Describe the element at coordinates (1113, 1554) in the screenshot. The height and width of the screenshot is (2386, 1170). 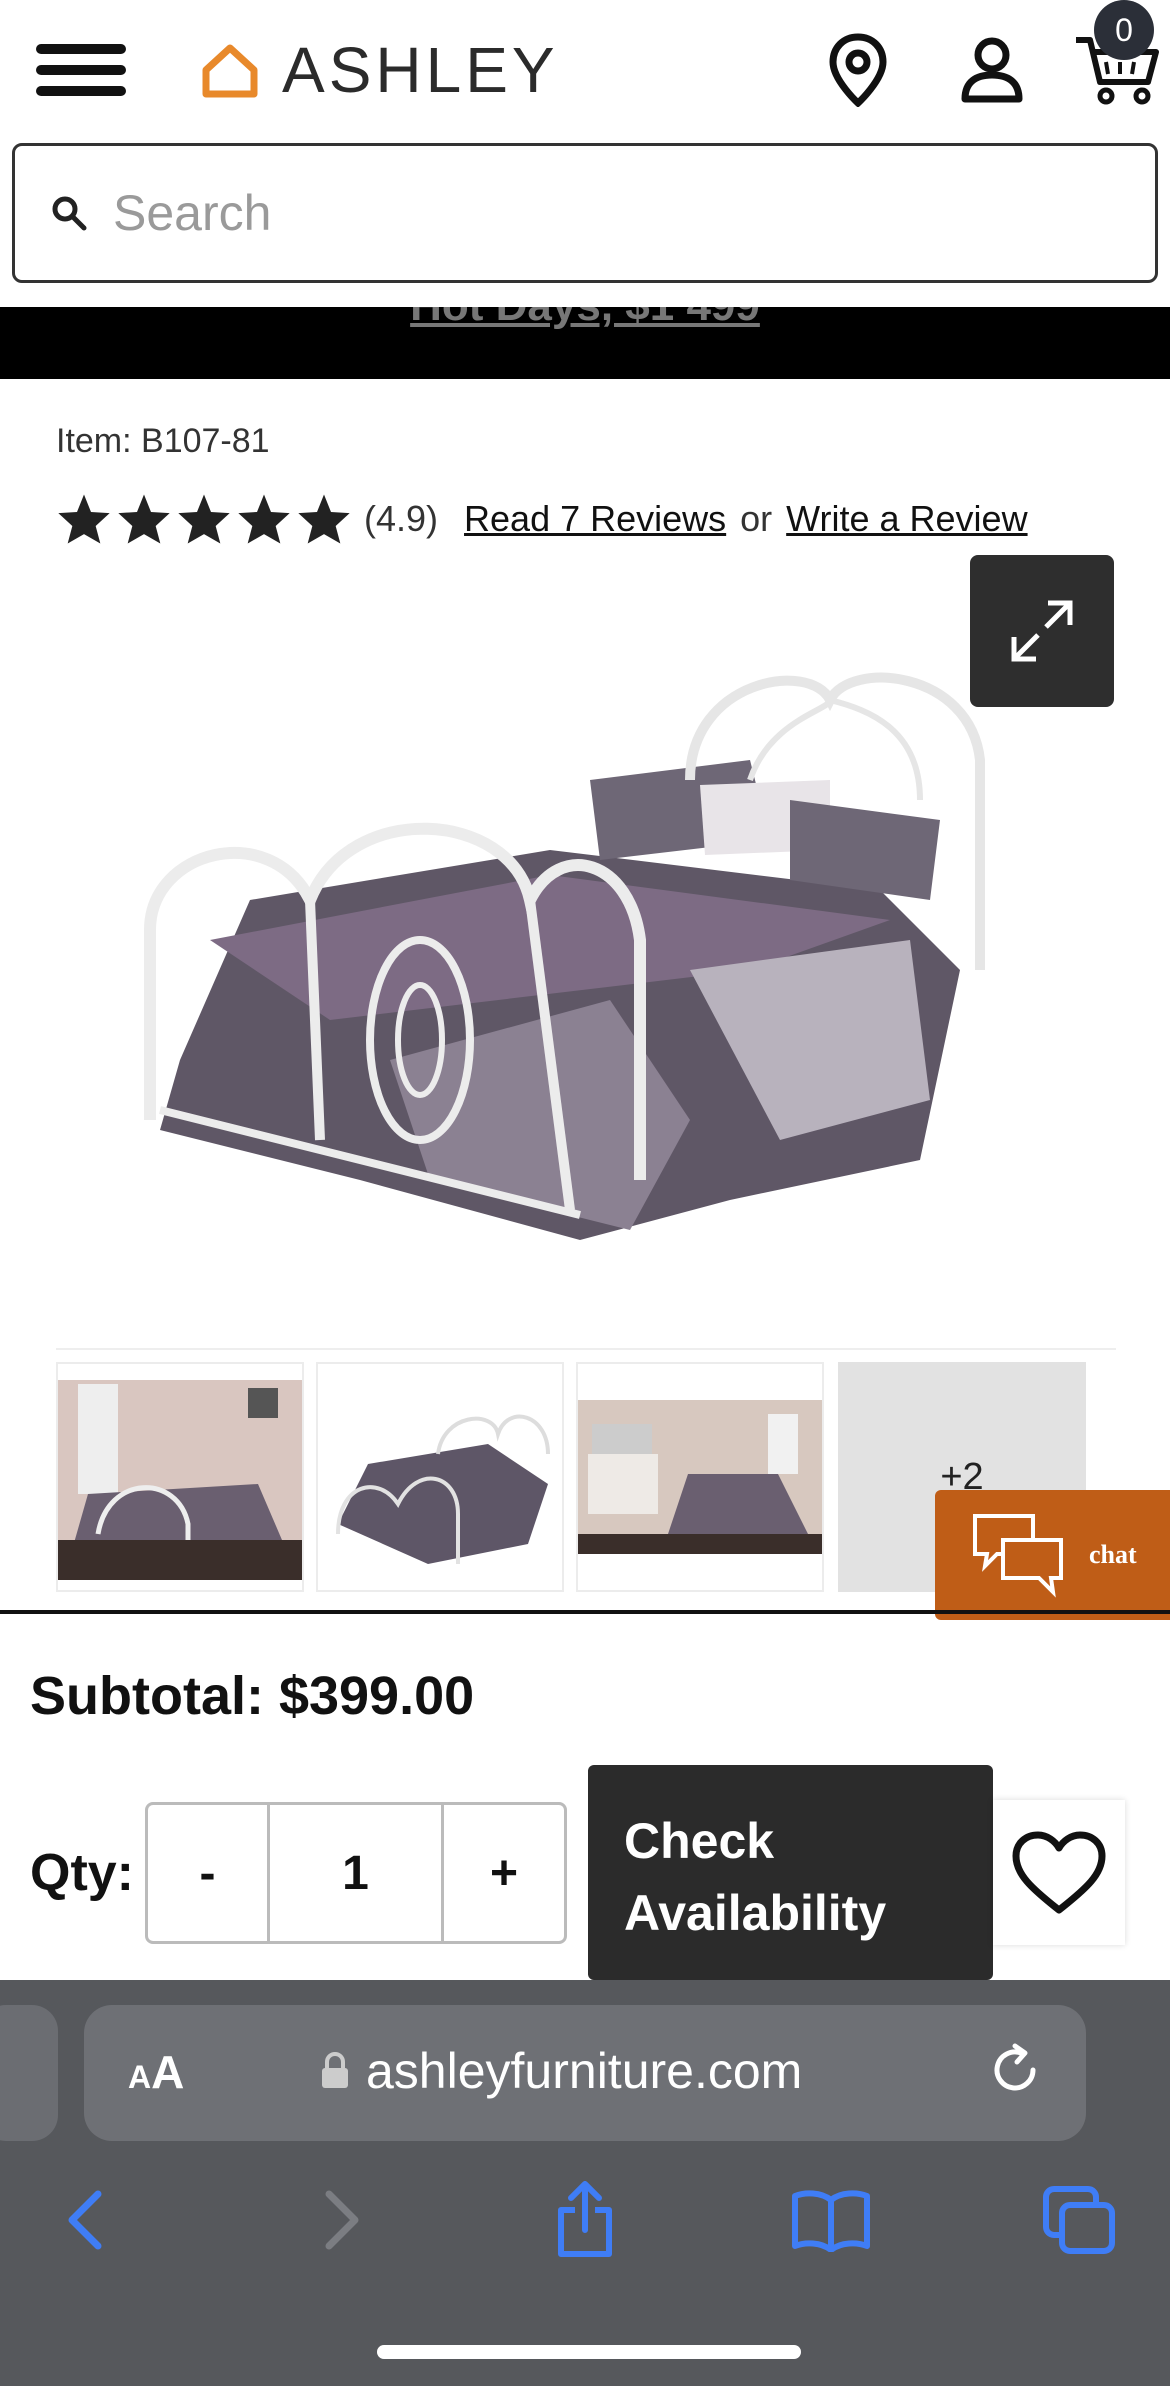
I see `chat-label: chat` at that location.